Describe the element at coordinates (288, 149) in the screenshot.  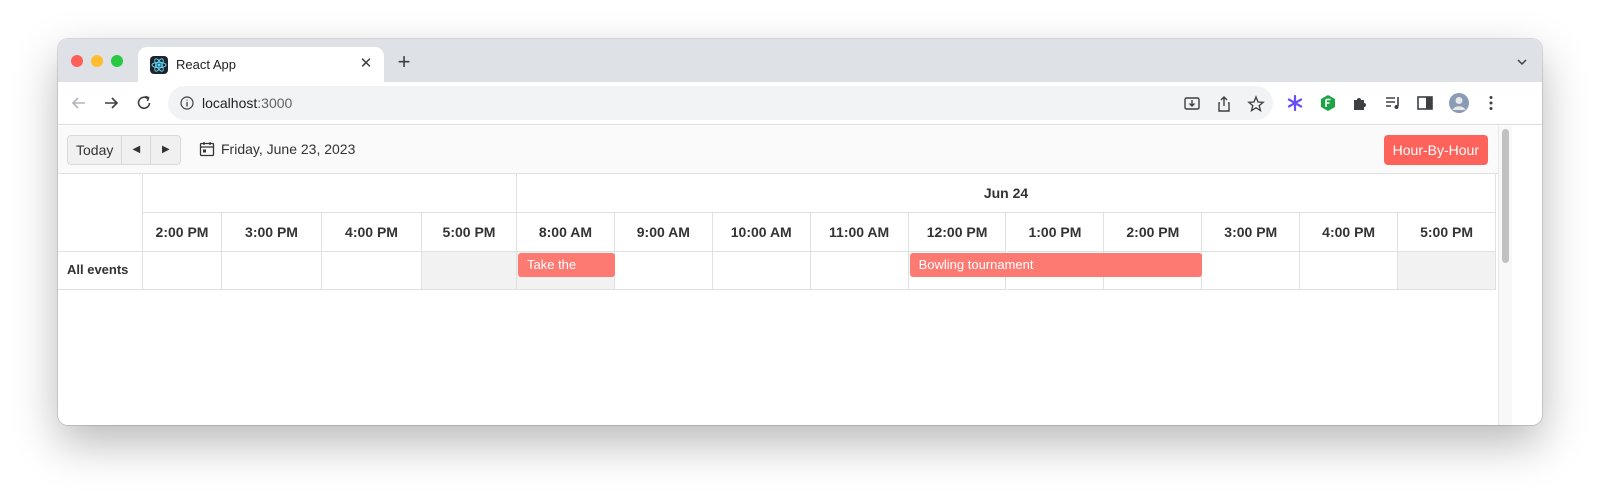
I see `current-date-label: Friday, June 23, 2023` at that location.